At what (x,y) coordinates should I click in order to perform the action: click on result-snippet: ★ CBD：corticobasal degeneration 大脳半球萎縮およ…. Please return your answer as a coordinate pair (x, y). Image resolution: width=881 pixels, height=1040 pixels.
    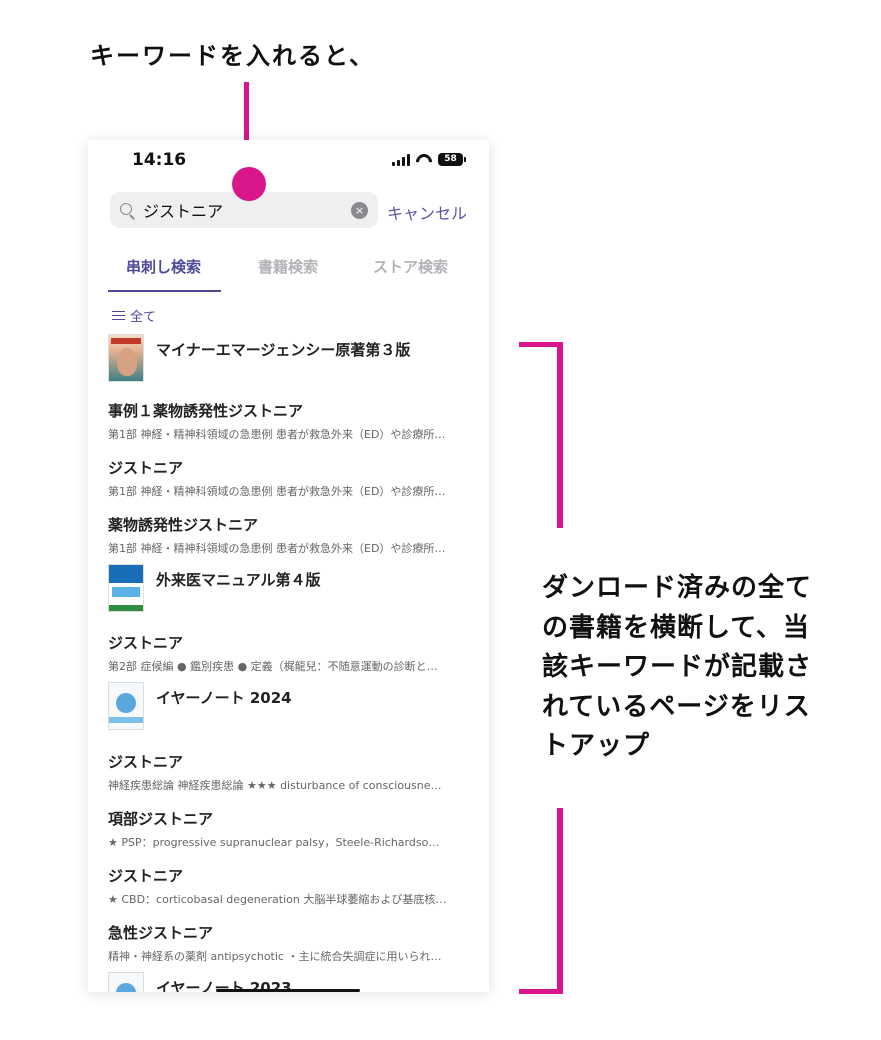
    Looking at the image, I should click on (277, 899).